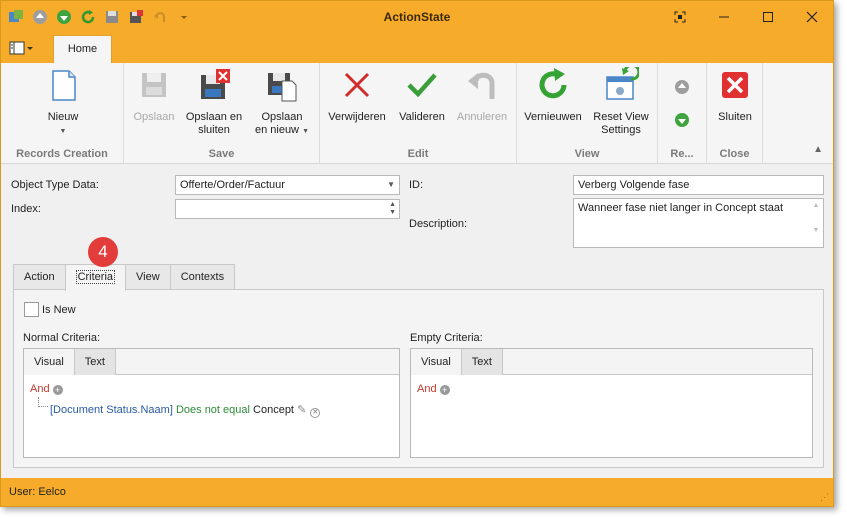 The image size is (847, 519). What do you see at coordinates (43, 402) in the screenshot?
I see `tree-connector` at bounding box center [43, 402].